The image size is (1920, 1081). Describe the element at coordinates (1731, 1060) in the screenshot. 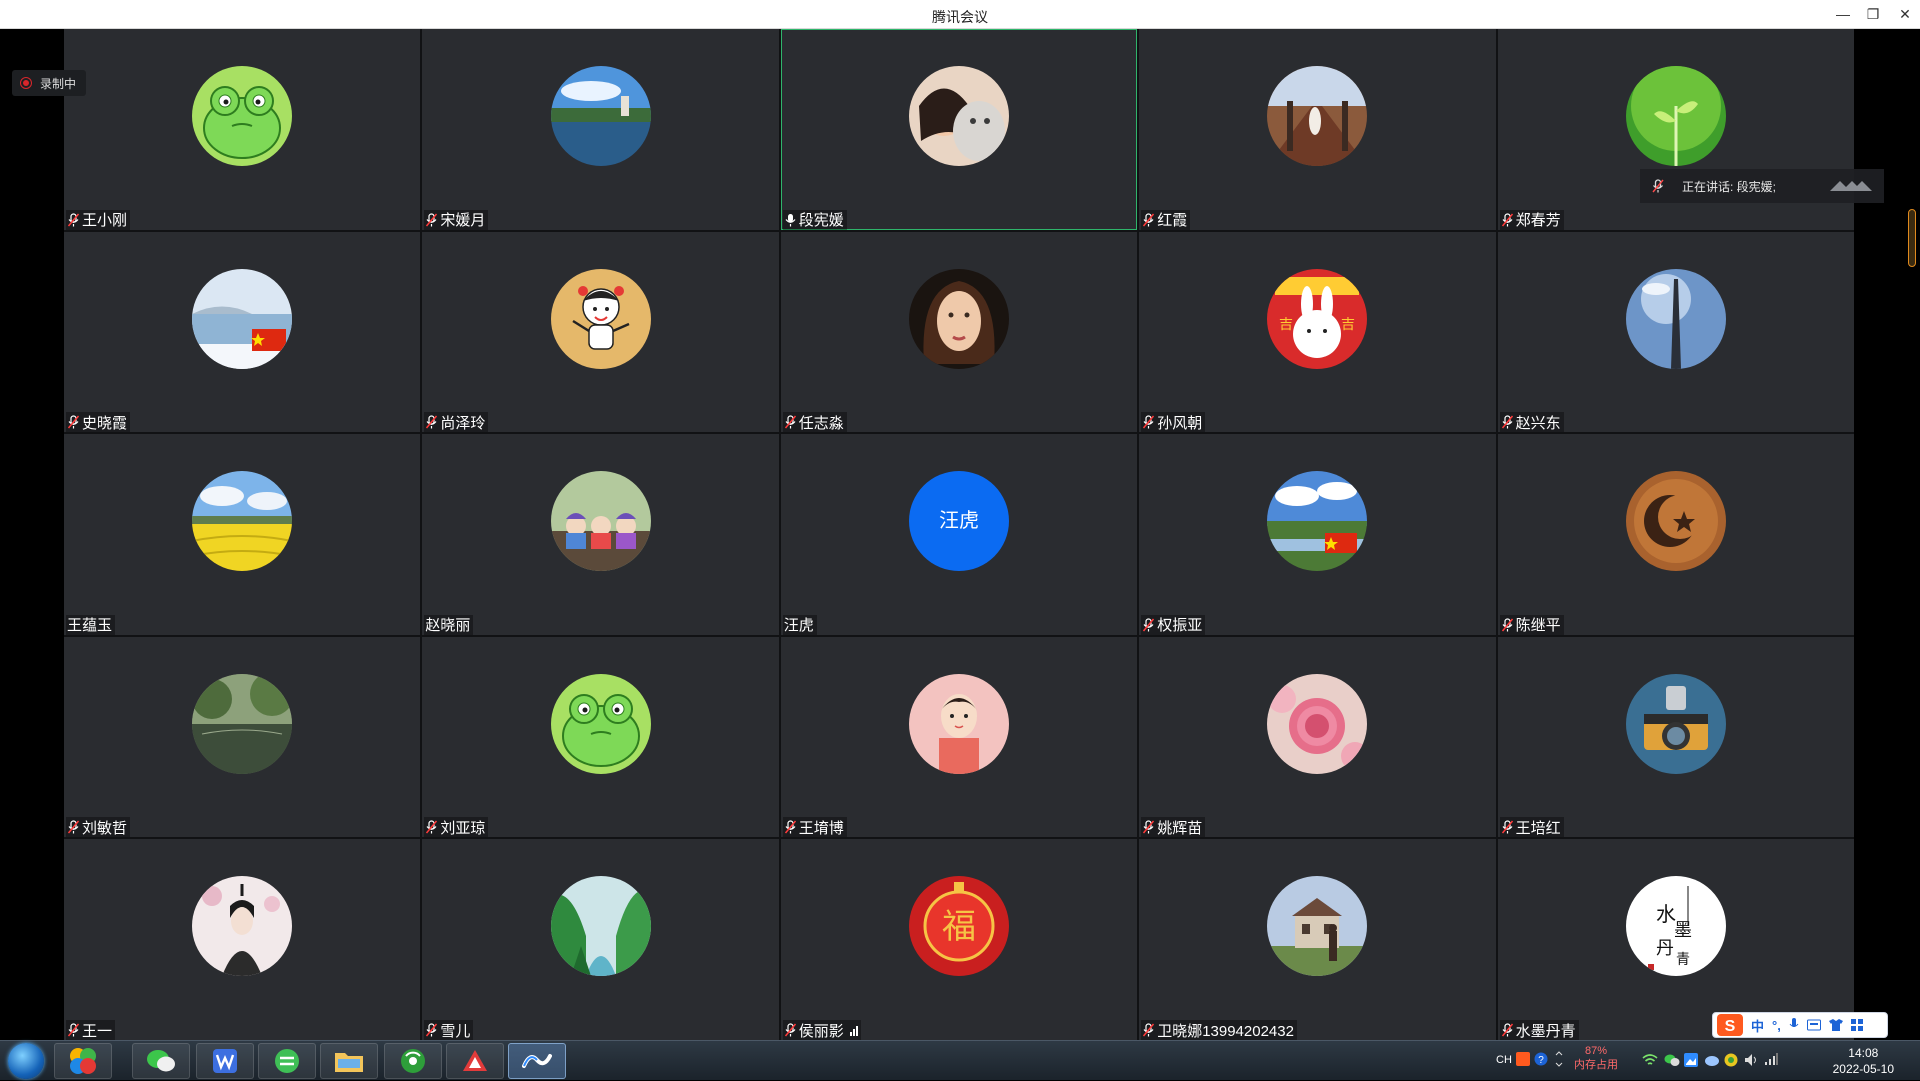

I see `security-tray-icon` at that location.